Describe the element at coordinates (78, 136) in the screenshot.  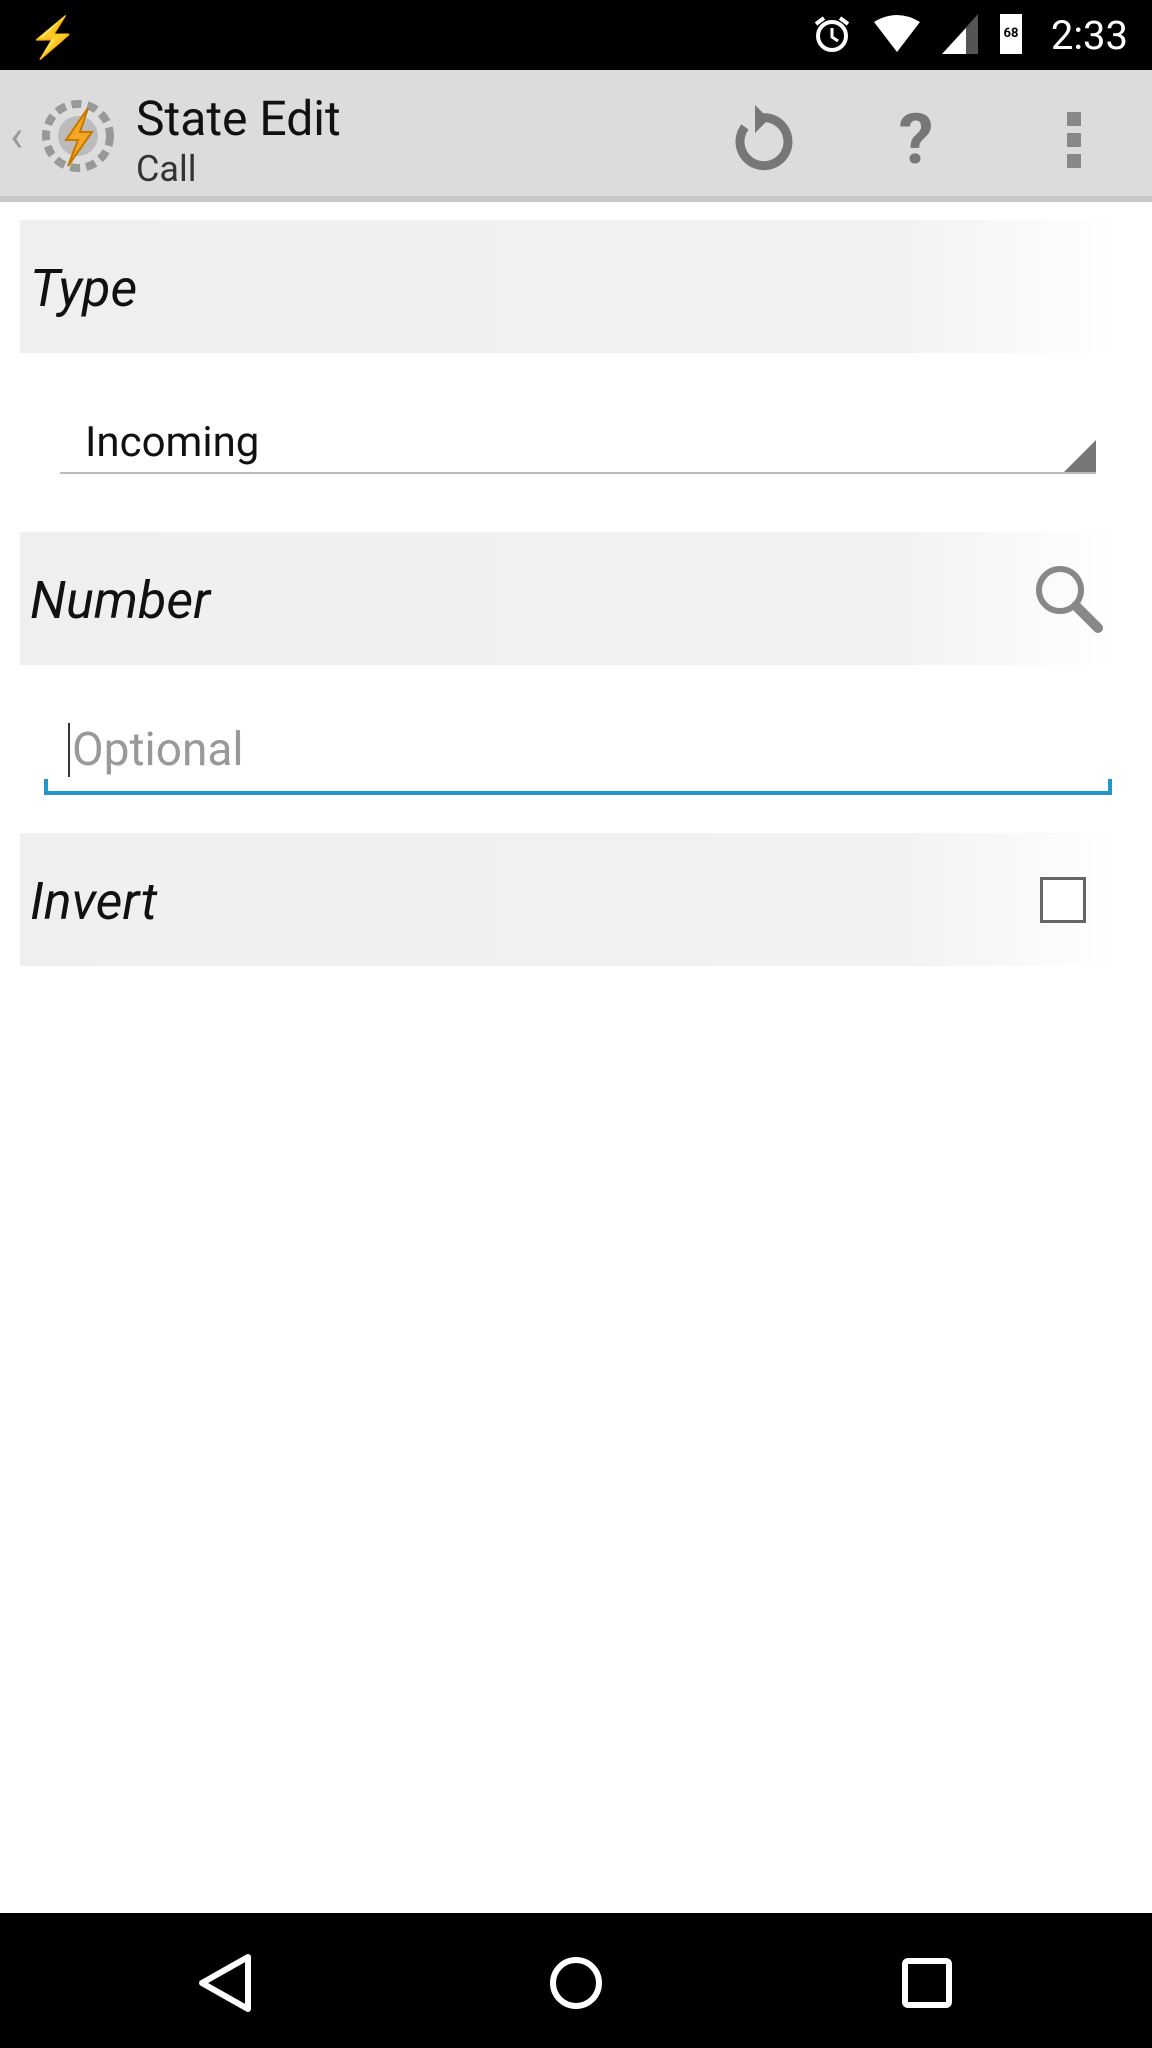
I see `app-logo-icon` at that location.